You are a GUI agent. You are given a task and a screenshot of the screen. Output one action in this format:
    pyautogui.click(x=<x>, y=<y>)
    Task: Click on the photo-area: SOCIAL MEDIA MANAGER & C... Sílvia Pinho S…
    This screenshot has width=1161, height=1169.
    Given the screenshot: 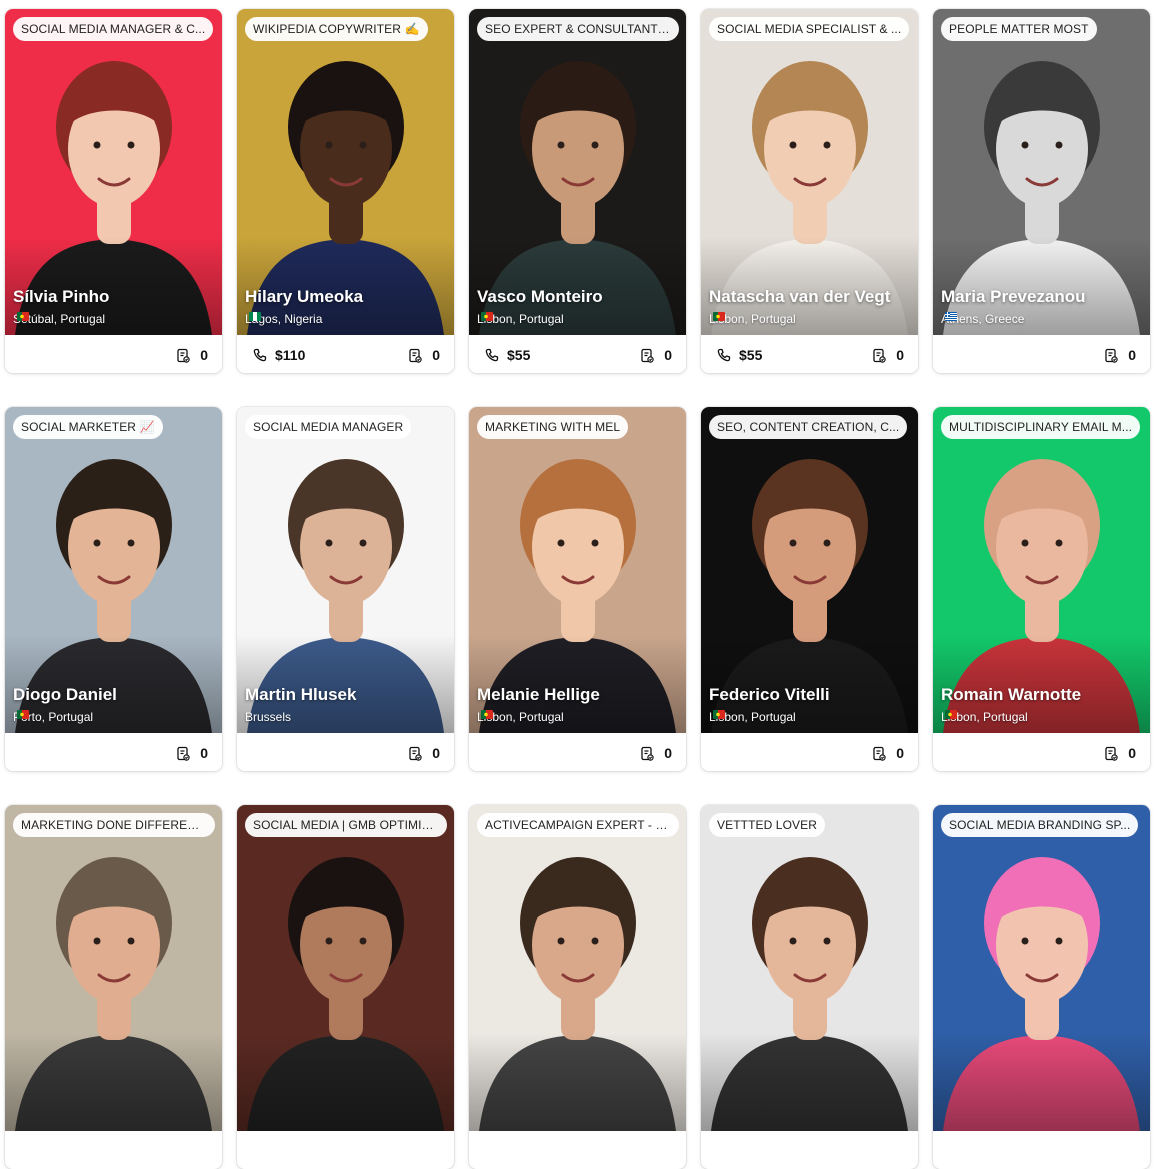 What is the action you would take?
    pyautogui.click(x=113, y=172)
    